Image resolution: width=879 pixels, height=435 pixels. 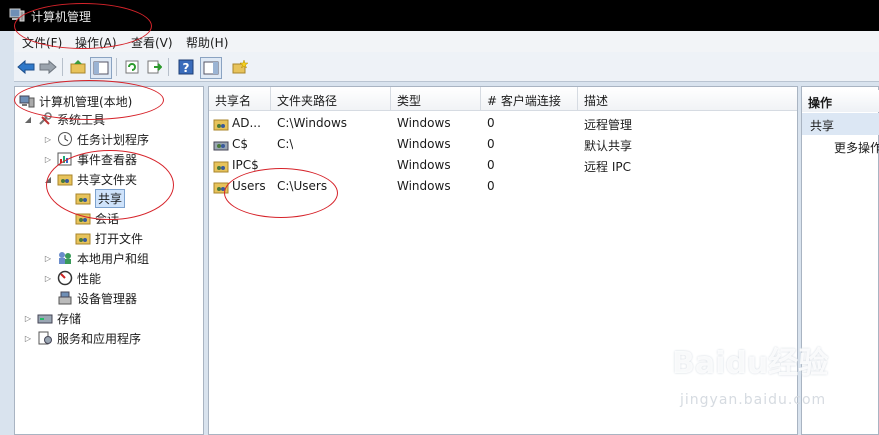 What do you see at coordinates (529, 99) in the screenshot?
I see `column-header-client-connections: # 客户端连接` at bounding box center [529, 99].